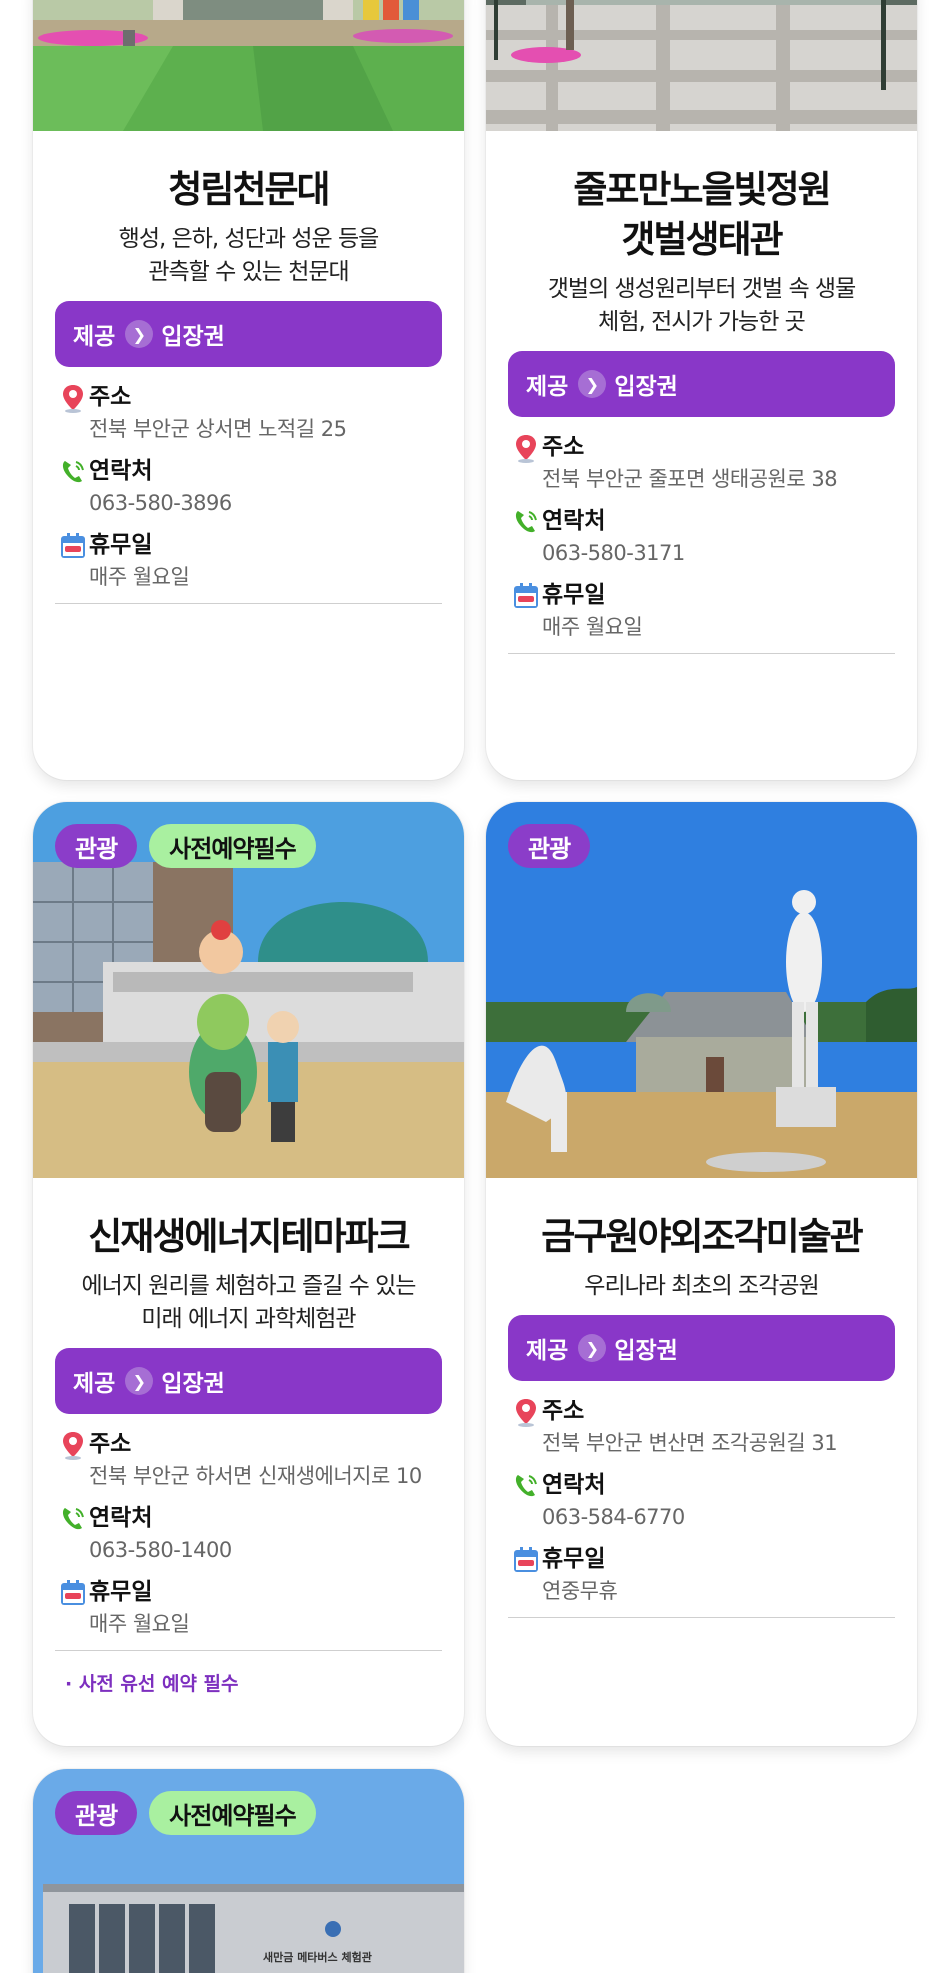 This screenshot has height=1973, width=950. I want to click on reservation-note: · 사전 유선 예약 필수, so click(152, 1684).